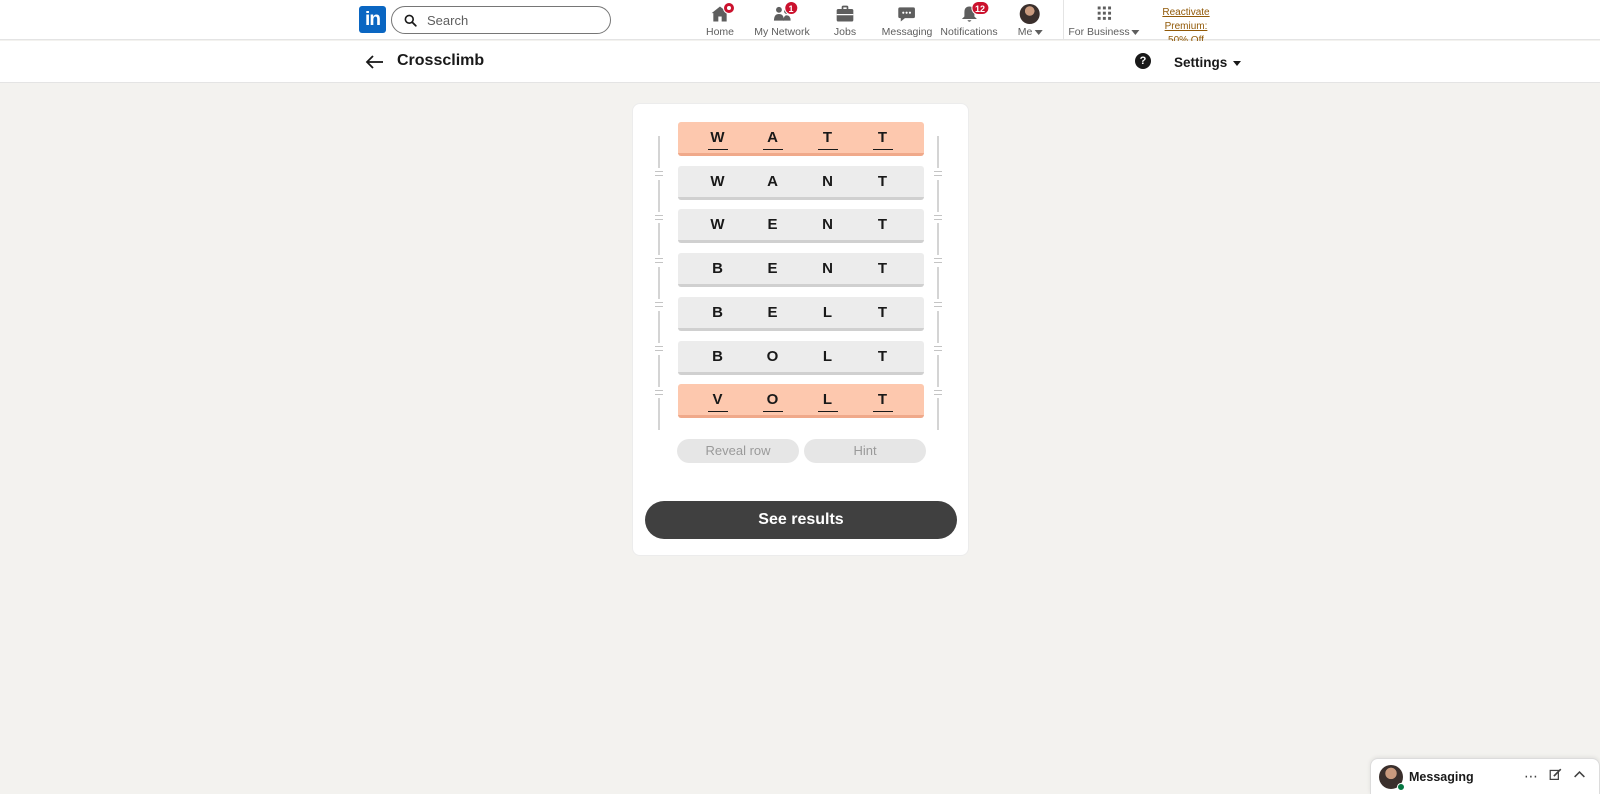  I want to click on compose-icon, so click(1555, 776).